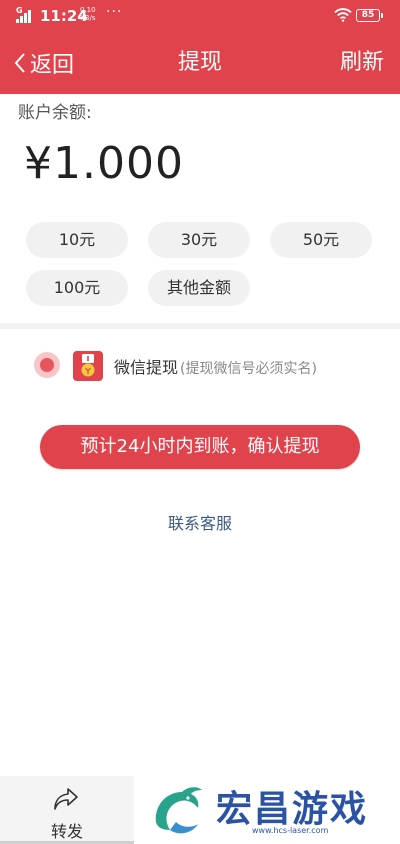 This screenshot has width=400, height=844. I want to click on share-label: 转发, so click(66, 831).